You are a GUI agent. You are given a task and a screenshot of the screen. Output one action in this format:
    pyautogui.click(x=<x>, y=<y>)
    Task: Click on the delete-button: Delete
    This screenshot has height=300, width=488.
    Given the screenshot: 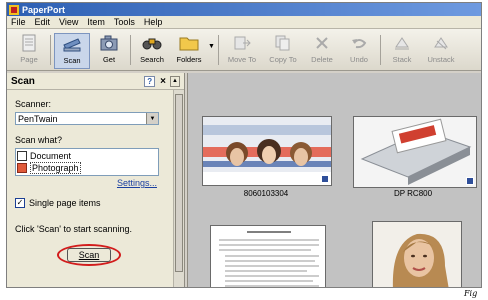 What is the action you would take?
    pyautogui.click(x=322, y=51)
    